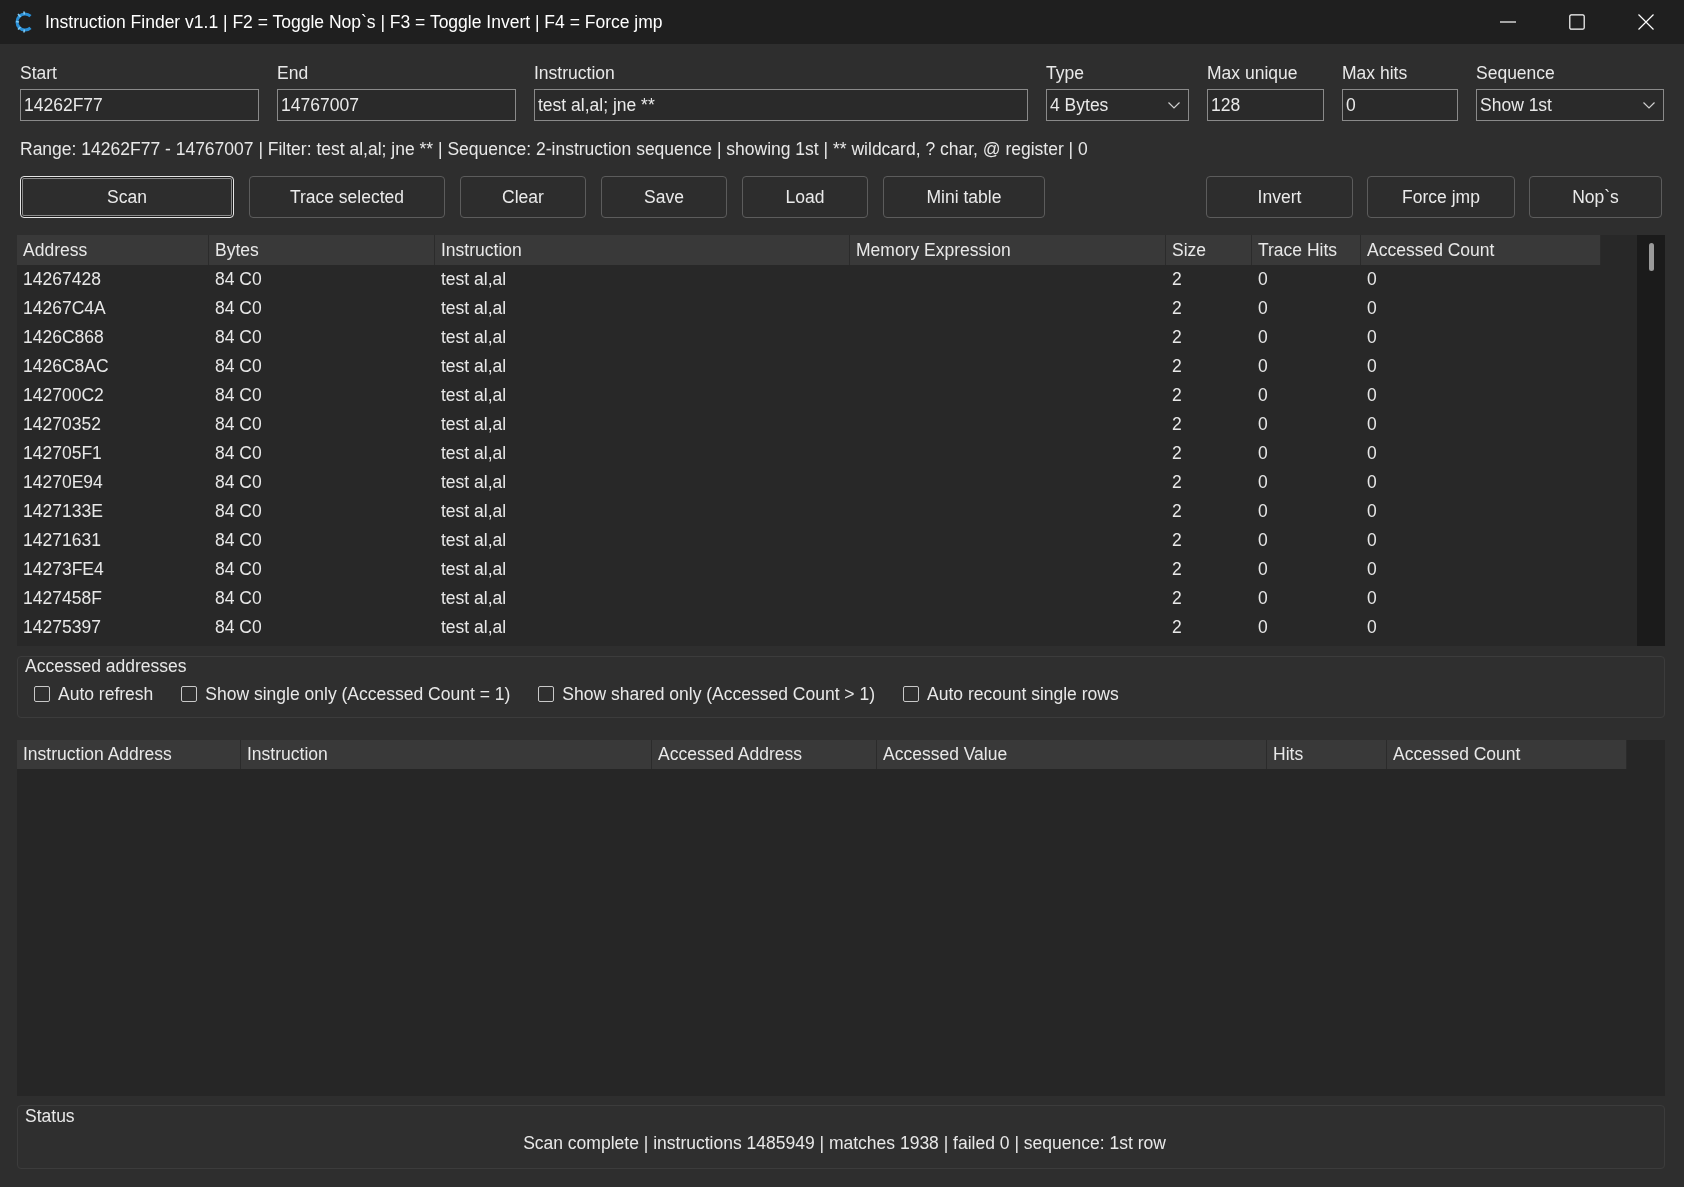 The height and width of the screenshot is (1187, 1684). I want to click on table-cell-text: 14273FE4, so click(63, 569).